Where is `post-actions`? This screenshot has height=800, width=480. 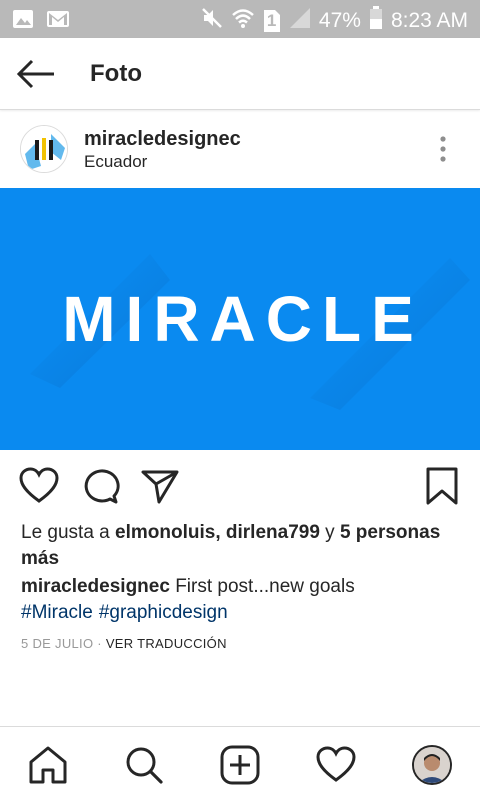 post-actions is located at coordinates (240, 486).